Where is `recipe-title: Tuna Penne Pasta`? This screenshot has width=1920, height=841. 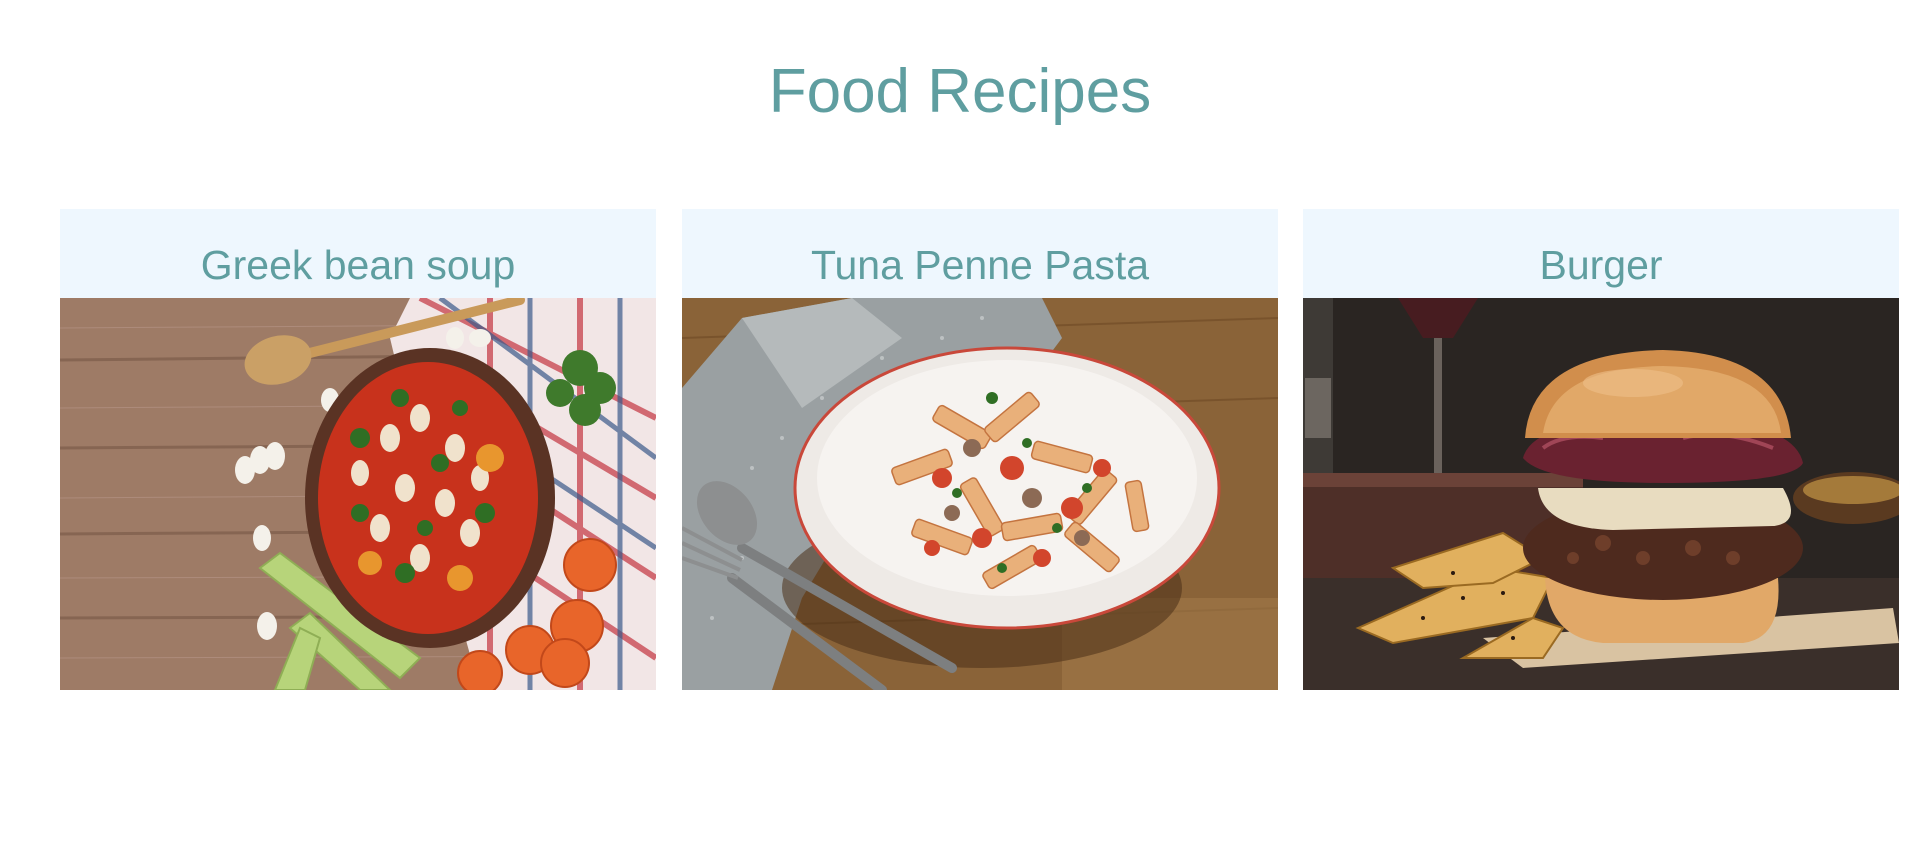
recipe-title: Tuna Penne Pasta is located at coordinates (980, 253).